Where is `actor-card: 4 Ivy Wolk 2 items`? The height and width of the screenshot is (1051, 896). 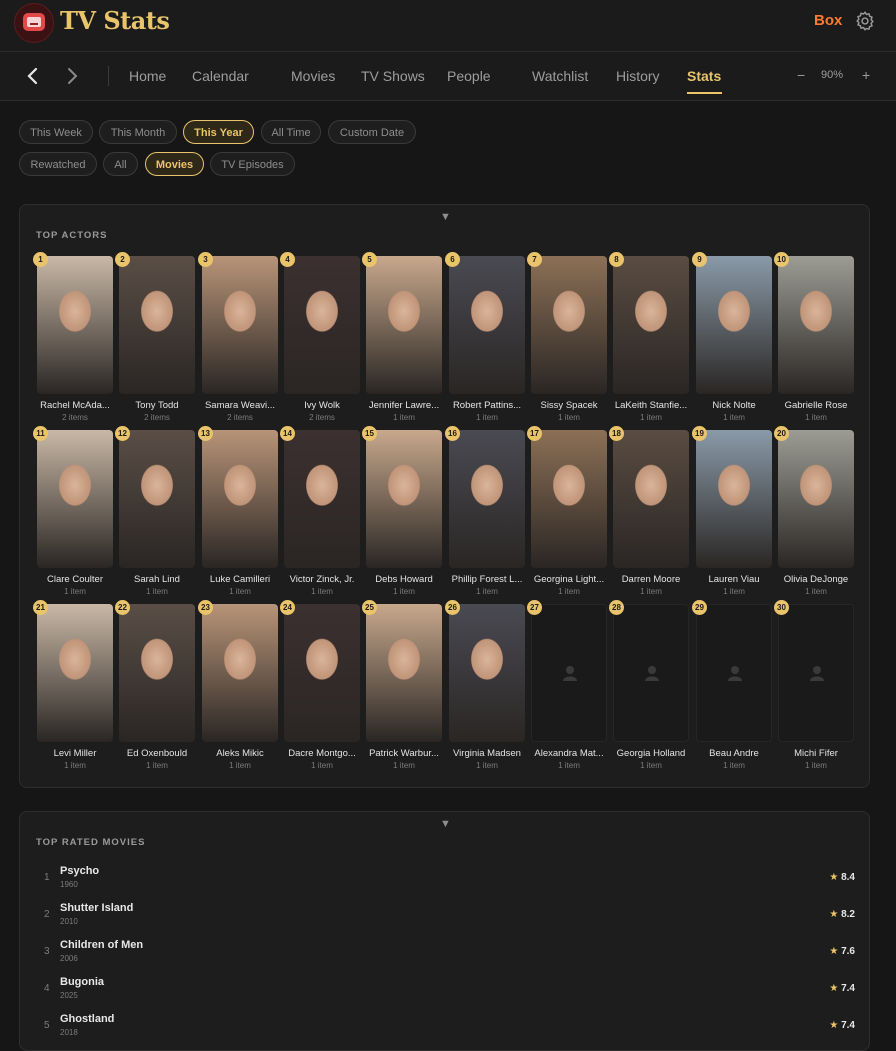
actor-card: 4 Ivy Wolk 2 items is located at coordinates (320, 339).